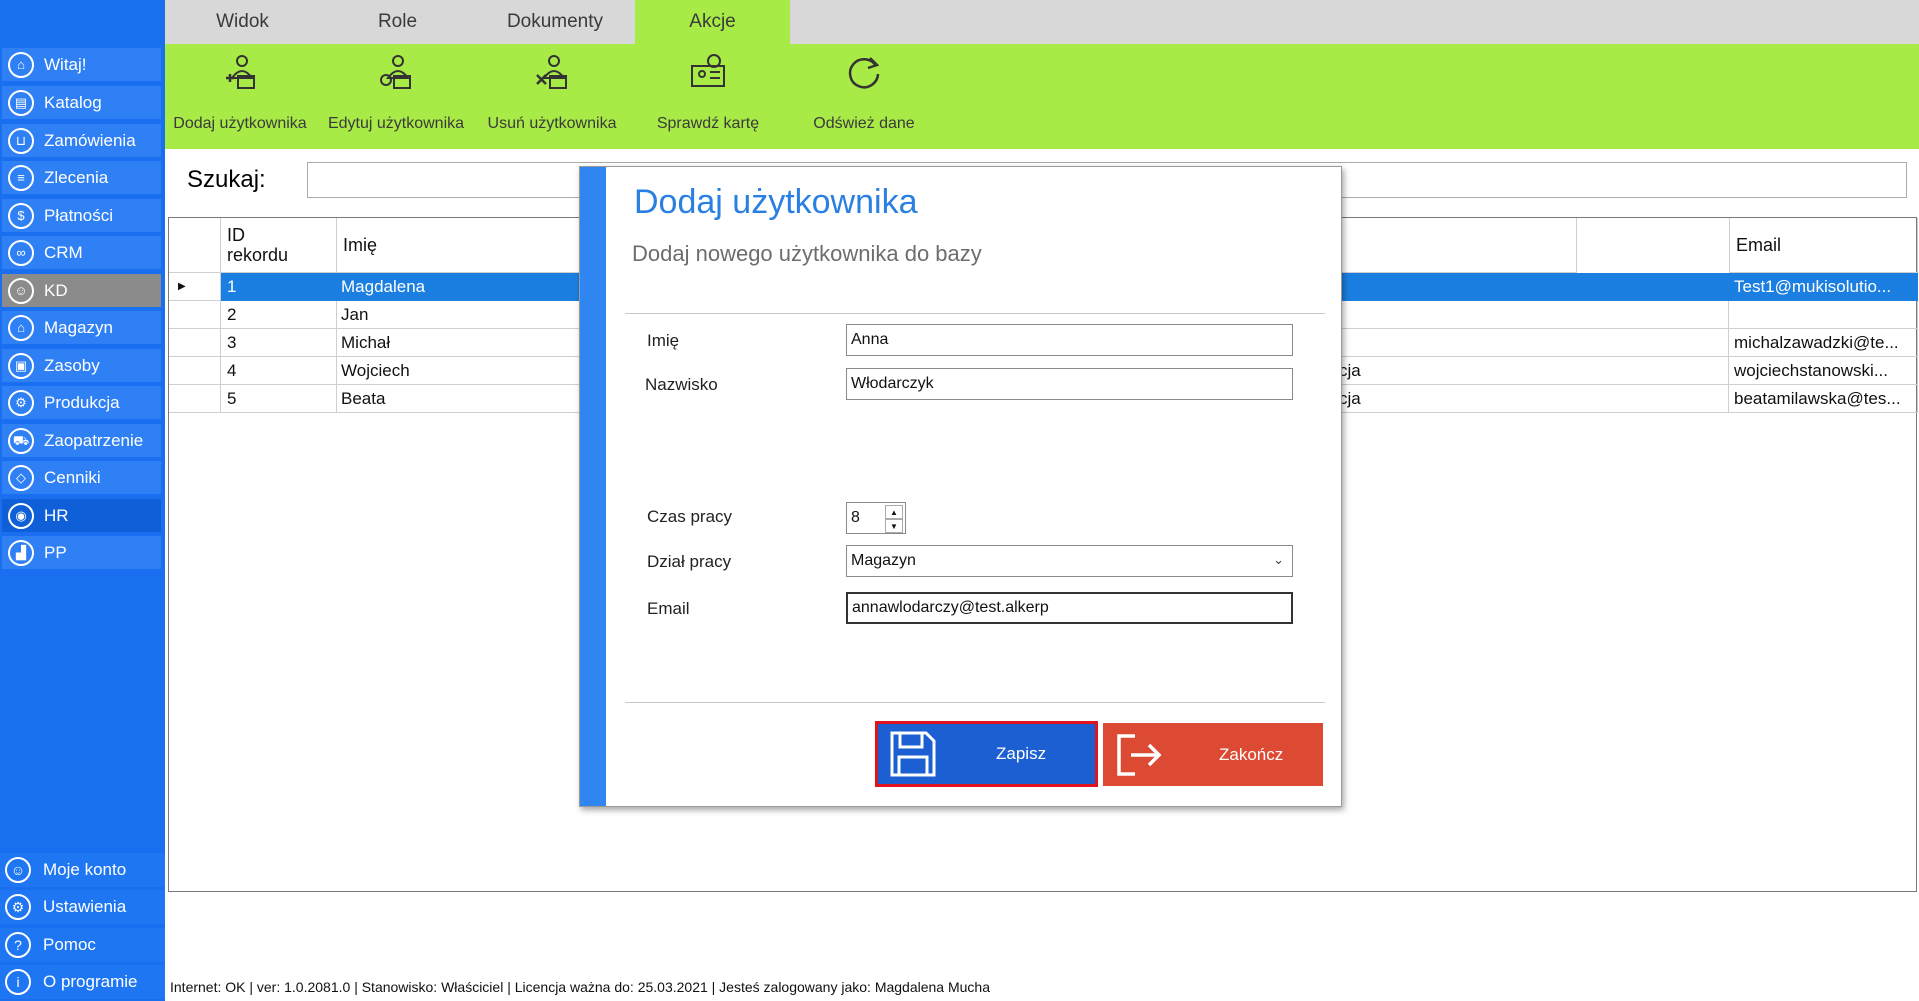 The image size is (1919, 1001). Describe the element at coordinates (708, 70) in the screenshot. I see `card-icon` at that location.